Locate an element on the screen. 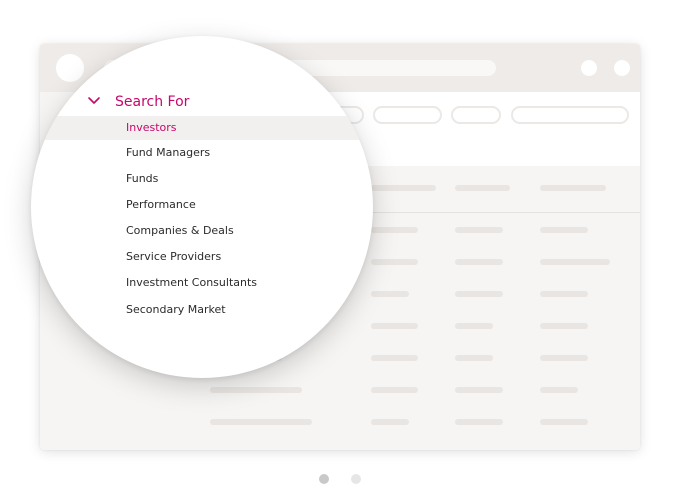 The height and width of the screenshot is (496, 680). menu-item-investment-consultants: Investment Consultants is located at coordinates (202, 283).